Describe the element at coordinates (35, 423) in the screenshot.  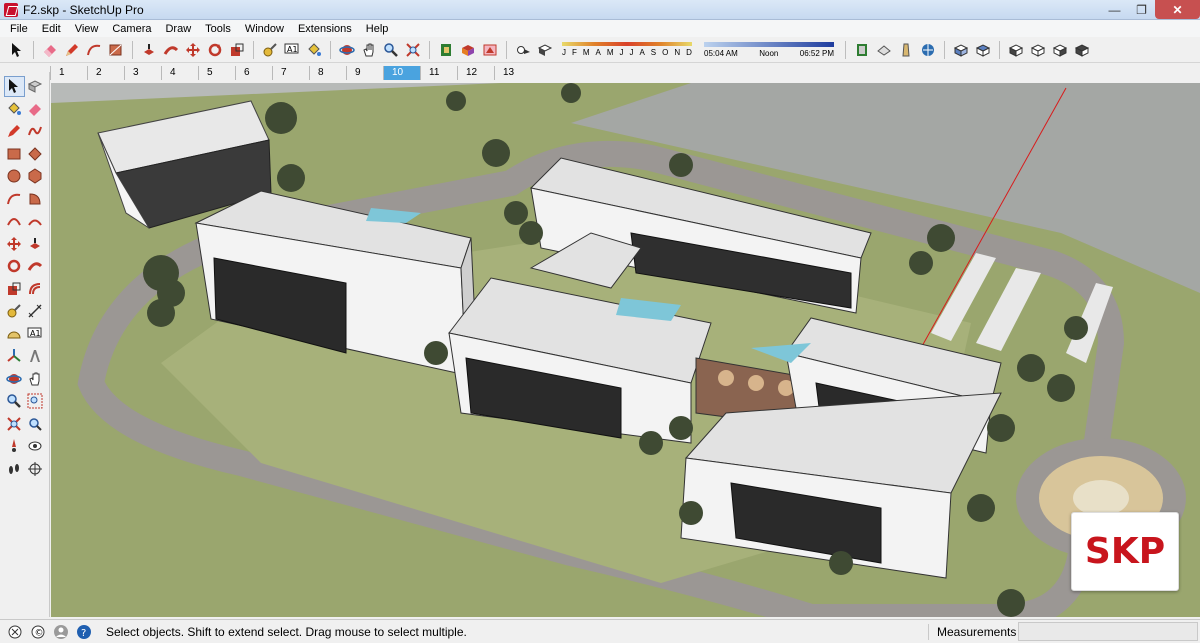
I see `previous-view-icon` at that location.